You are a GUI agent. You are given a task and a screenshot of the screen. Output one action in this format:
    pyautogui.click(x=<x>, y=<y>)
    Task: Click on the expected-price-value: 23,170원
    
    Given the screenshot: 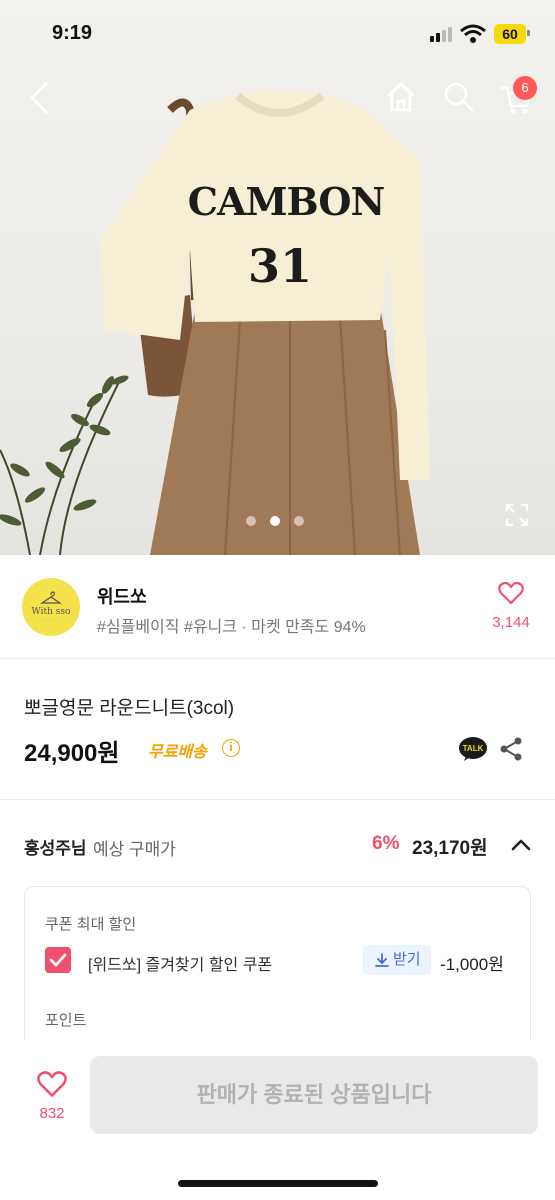 What is the action you would take?
    pyautogui.click(x=450, y=848)
    